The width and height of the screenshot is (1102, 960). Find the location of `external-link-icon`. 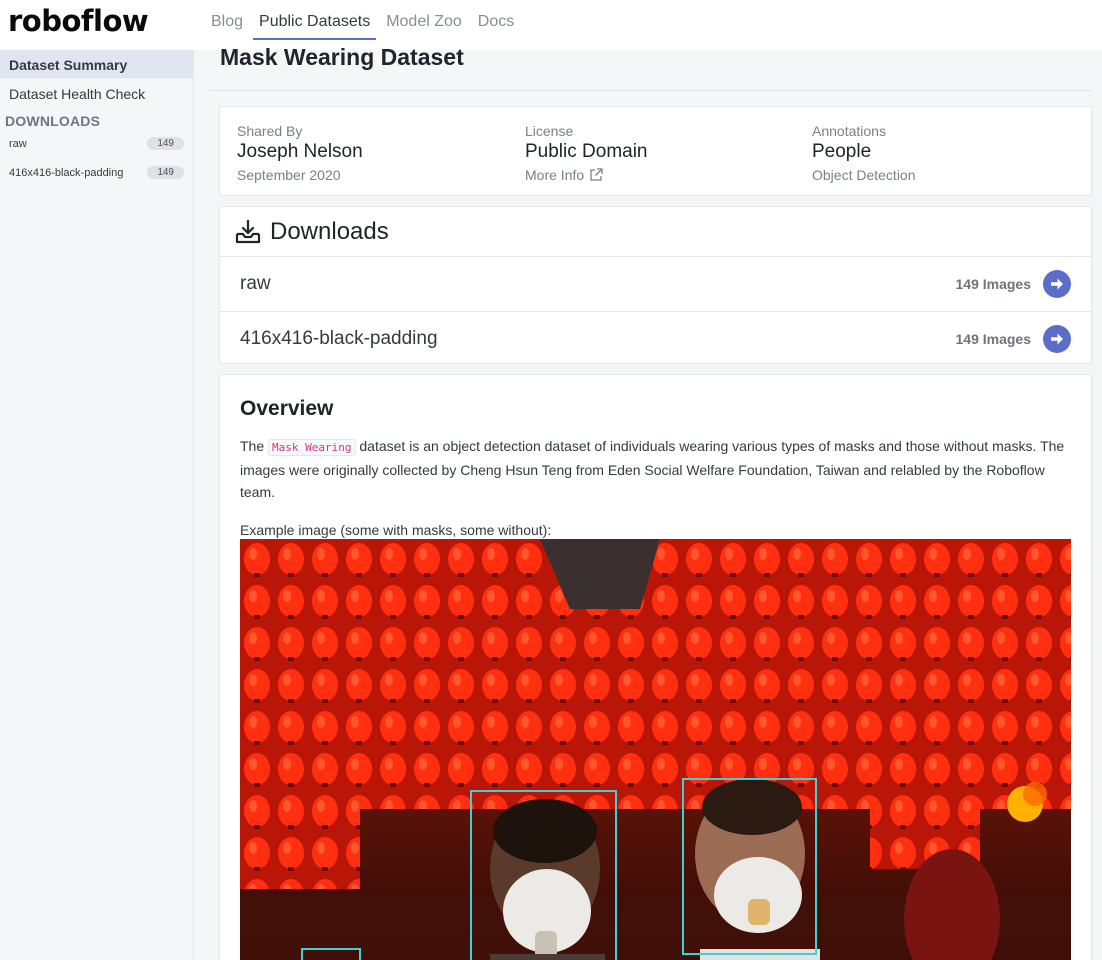

external-link-icon is located at coordinates (596, 174).